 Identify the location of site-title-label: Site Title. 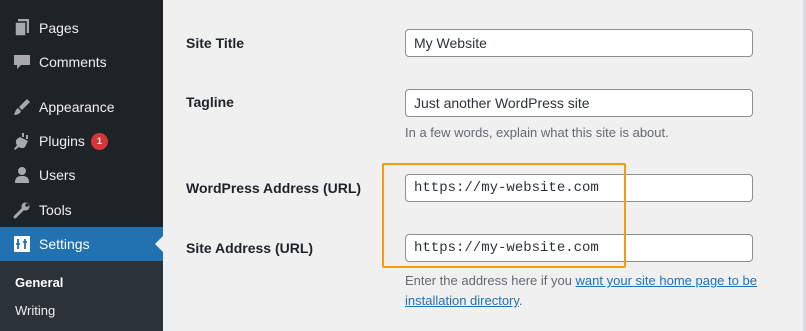
(215, 43).